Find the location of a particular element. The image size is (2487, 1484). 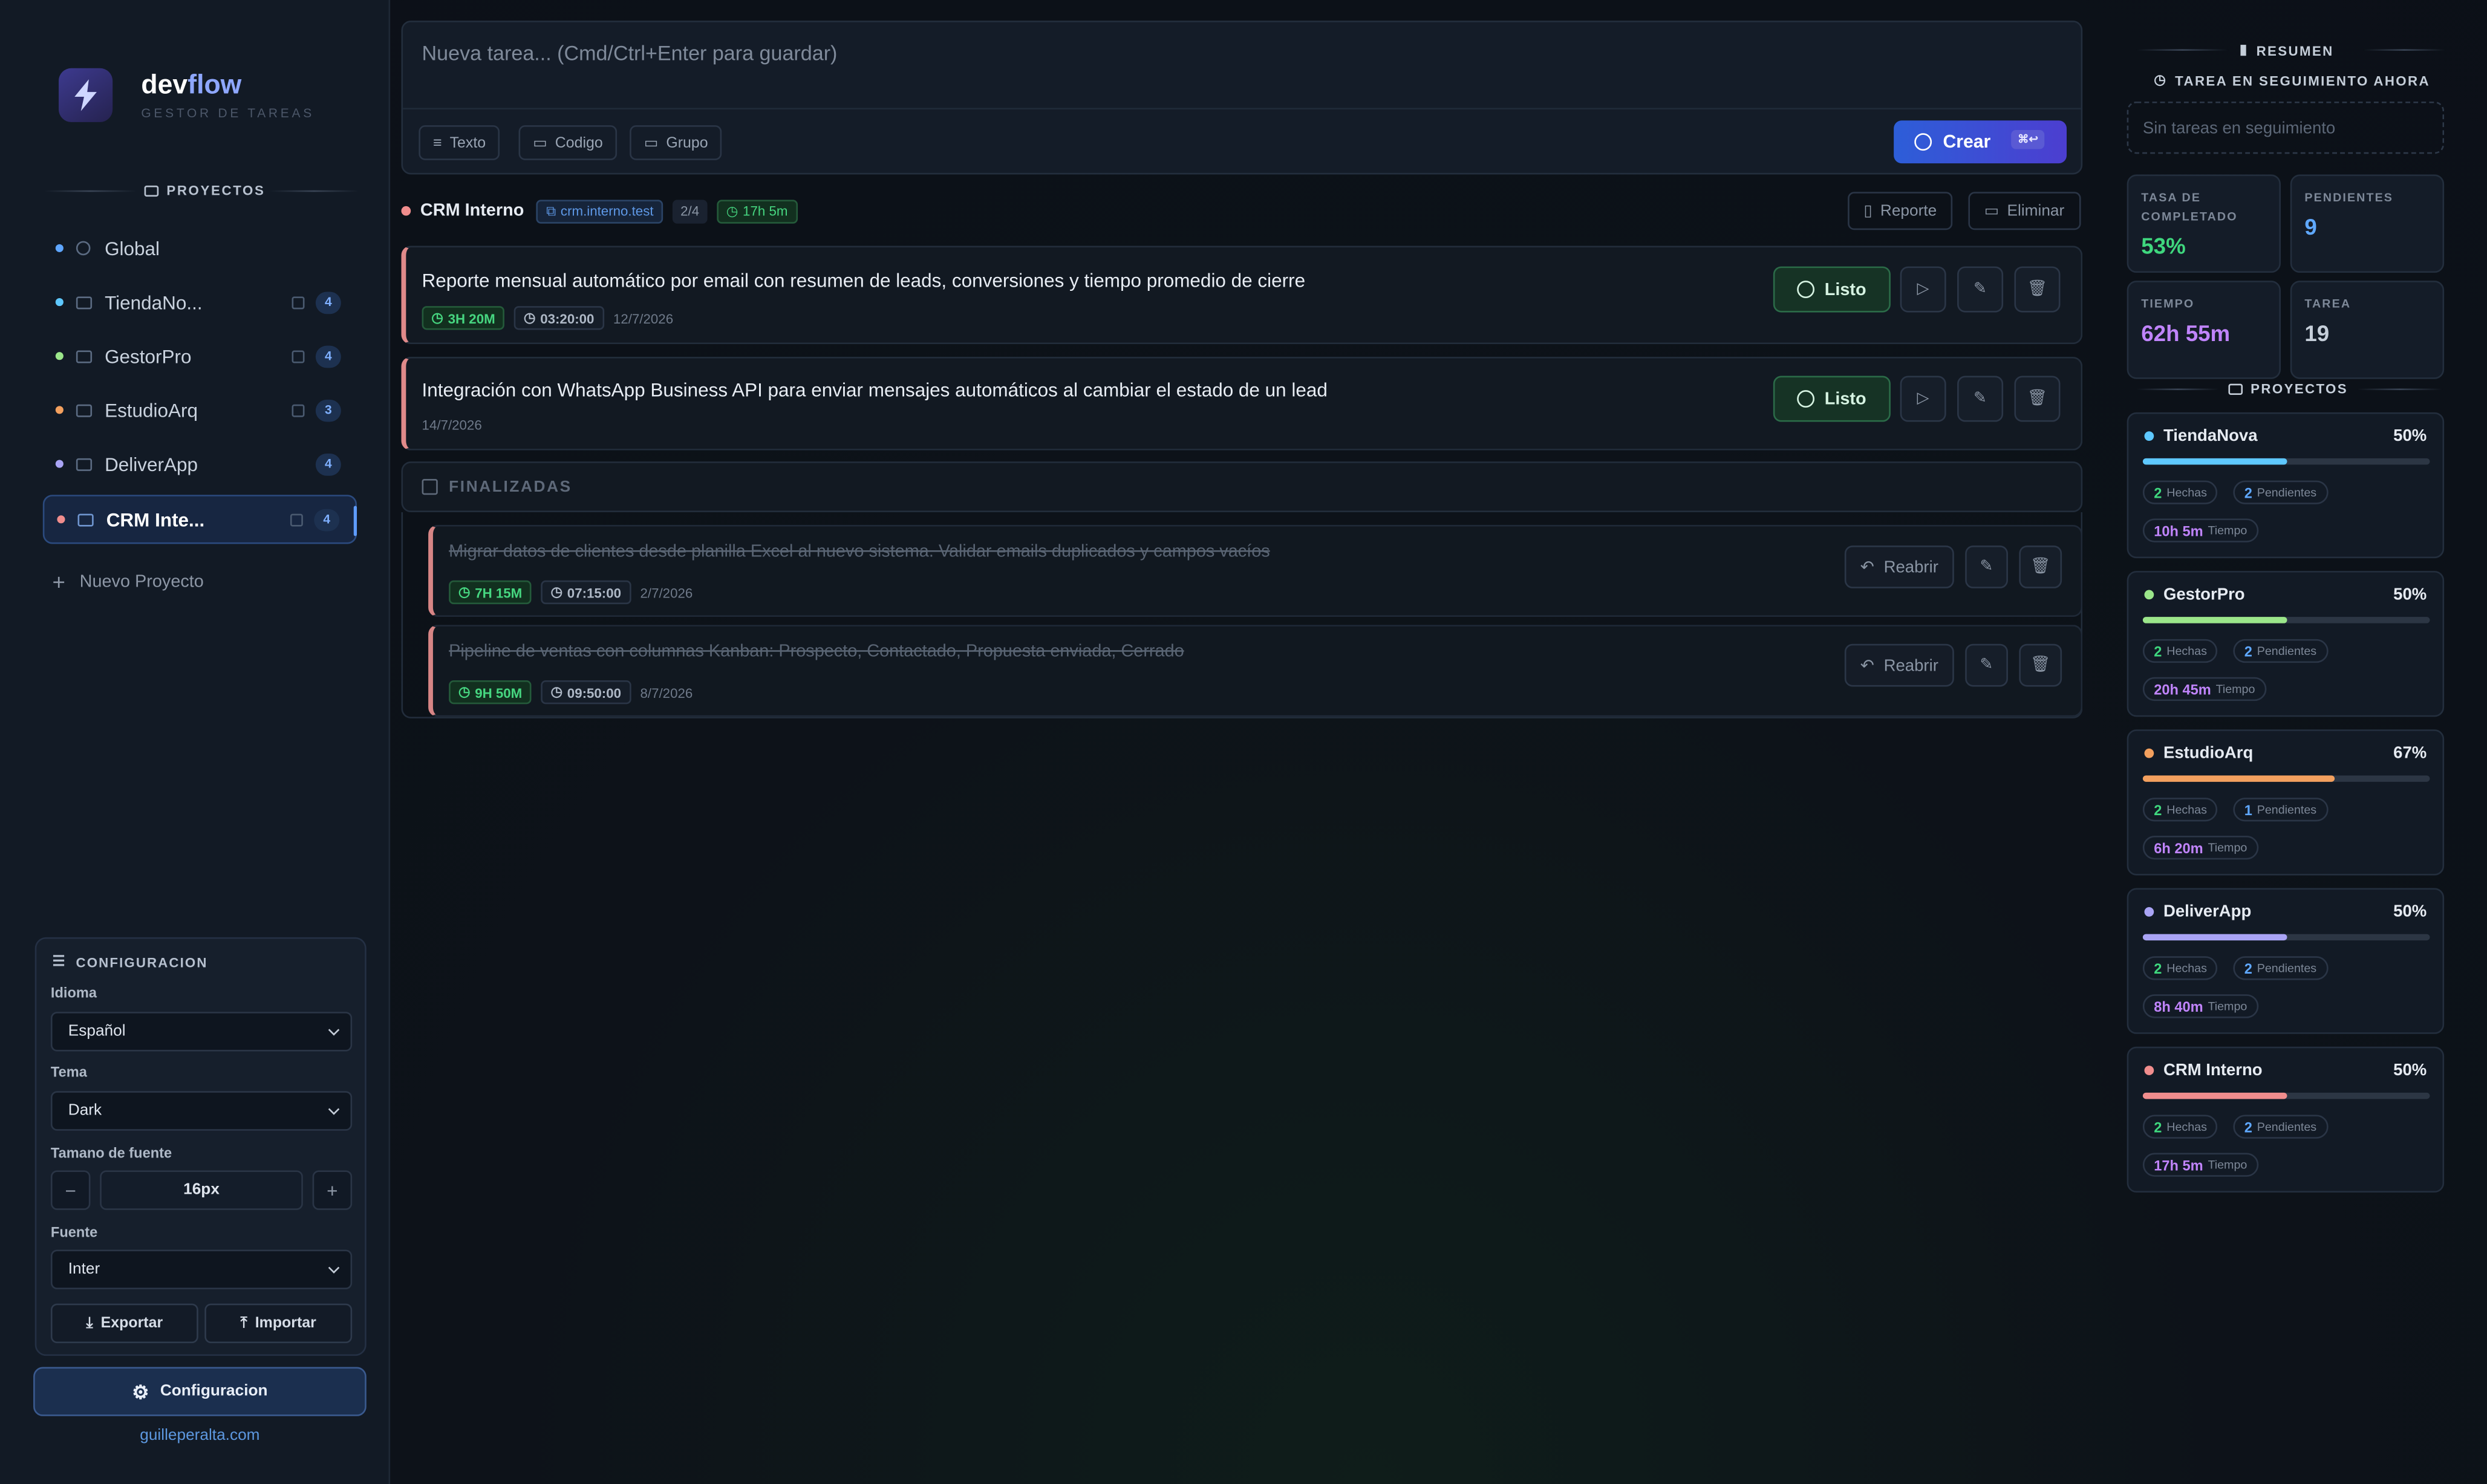

project-name: EstudioArq is located at coordinates (2198, 753).